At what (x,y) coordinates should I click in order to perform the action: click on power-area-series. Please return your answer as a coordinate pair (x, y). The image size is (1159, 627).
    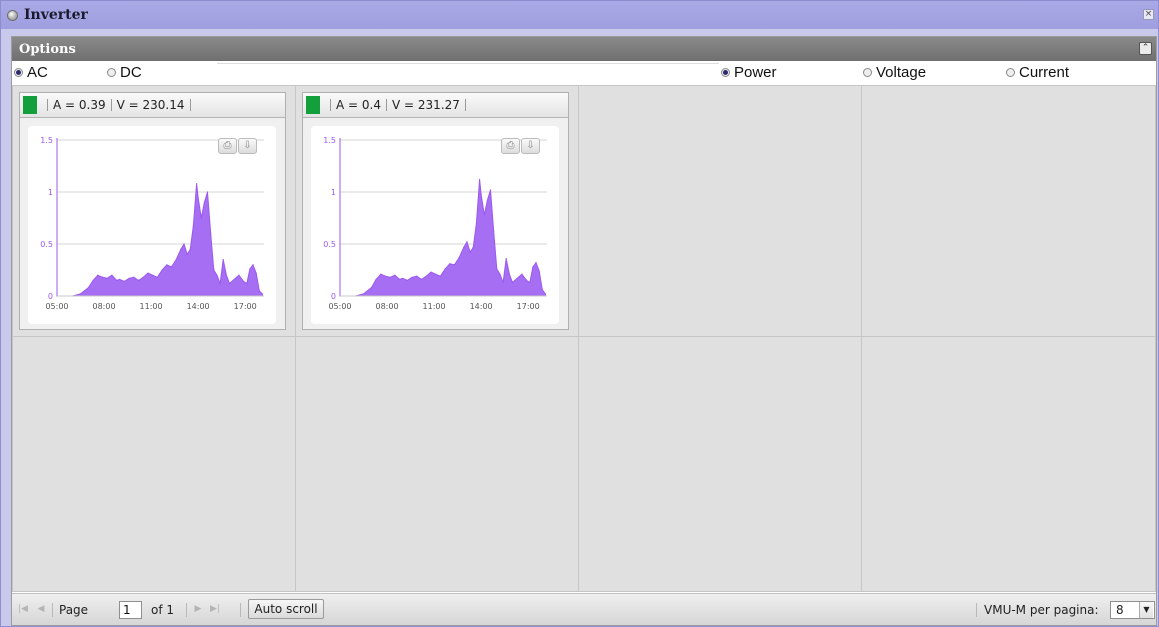
    Looking at the image, I should click on (160, 240).